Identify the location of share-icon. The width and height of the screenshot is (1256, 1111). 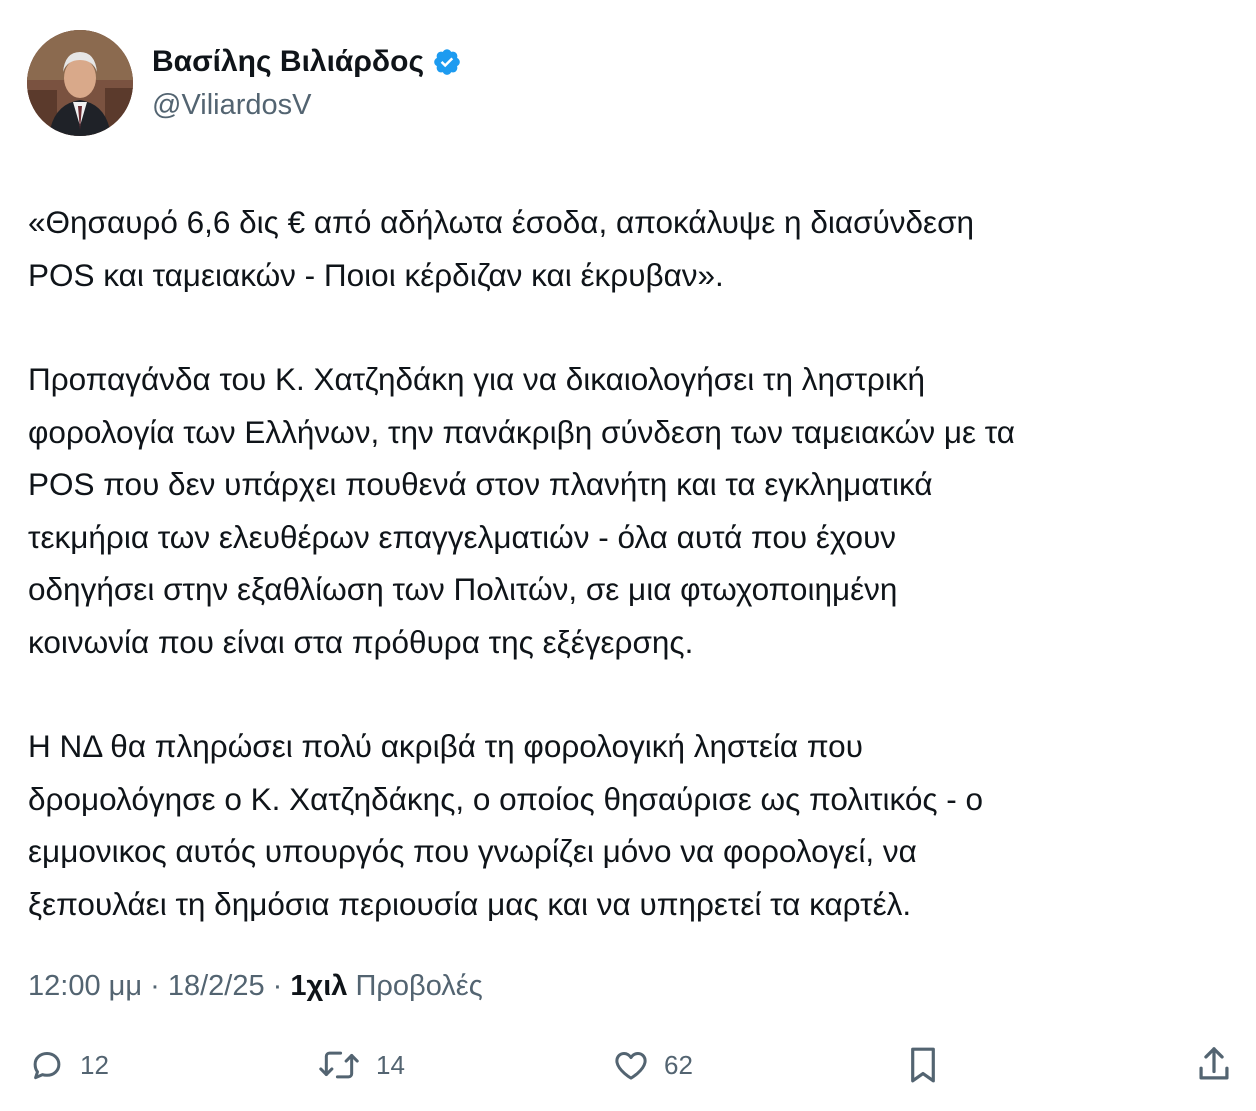
(1214, 1065).